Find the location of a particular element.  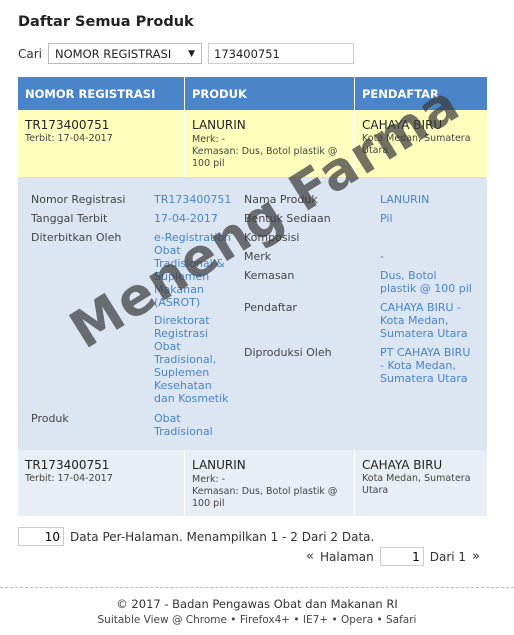

halaman-label: Halaman is located at coordinates (347, 556).